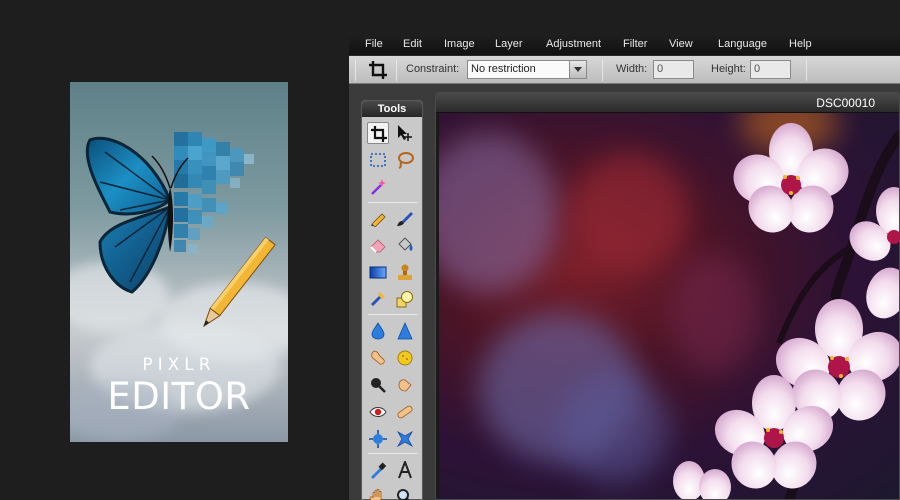 The height and width of the screenshot is (500, 900). Describe the element at coordinates (503, 69) in the screenshot. I see `constraint-value: No restriction` at that location.